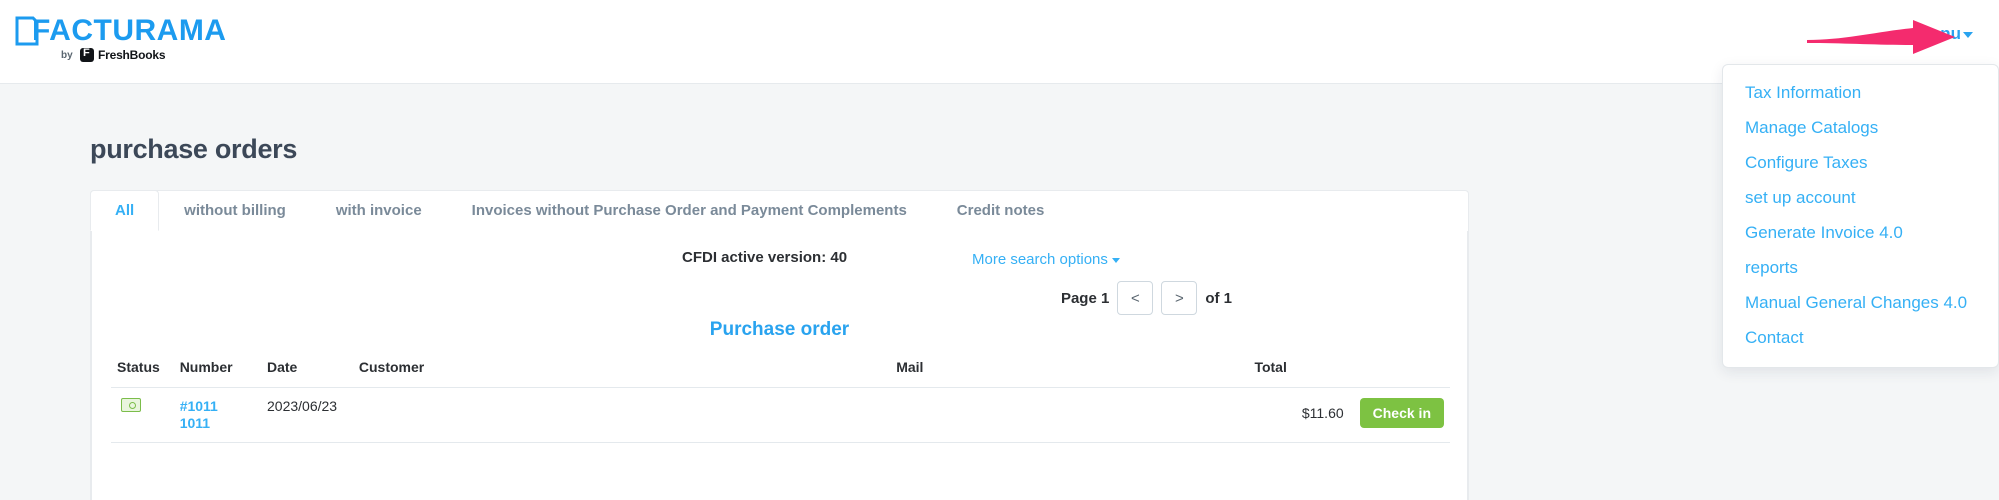 This screenshot has height=500, width=1999. I want to click on brand-logo: FACTURAMA by FreshBooks, so click(120, 43).